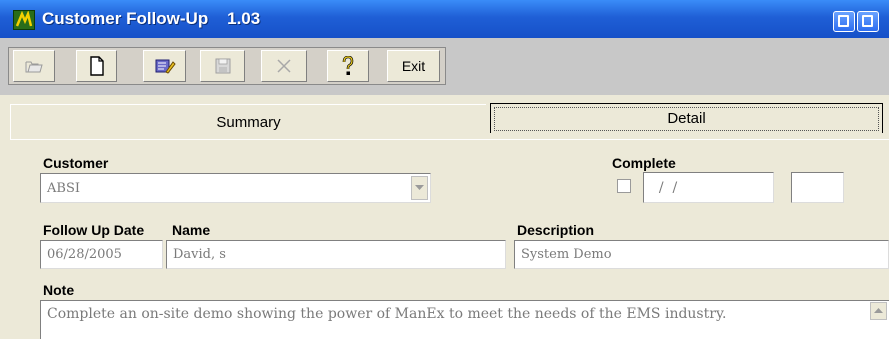 The height and width of the screenshot is (339, 889). I want to click on name-label: Name, so click(191, 230).